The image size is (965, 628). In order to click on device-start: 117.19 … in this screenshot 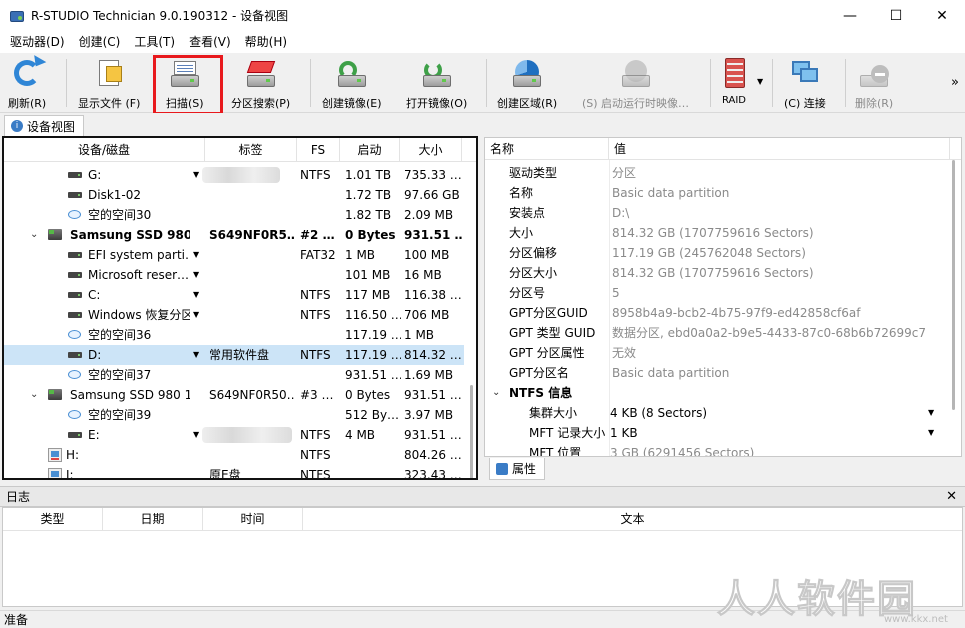, I will do `click(373, 355)`.